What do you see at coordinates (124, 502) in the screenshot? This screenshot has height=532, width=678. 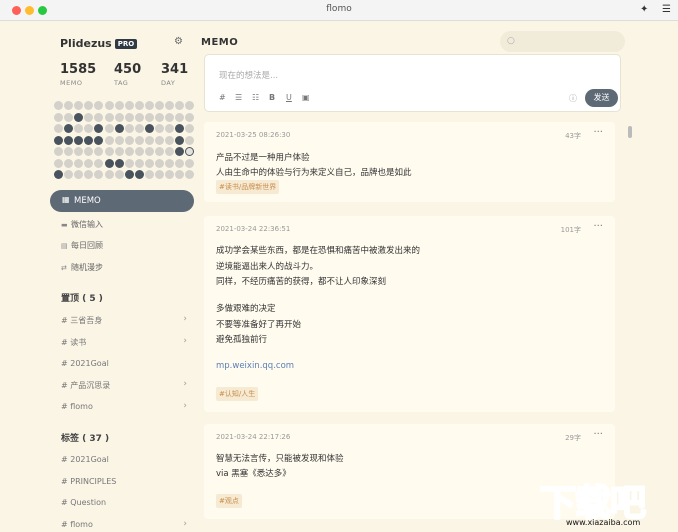 I see `tag-item: # Question` at bounding box center [124, 502].